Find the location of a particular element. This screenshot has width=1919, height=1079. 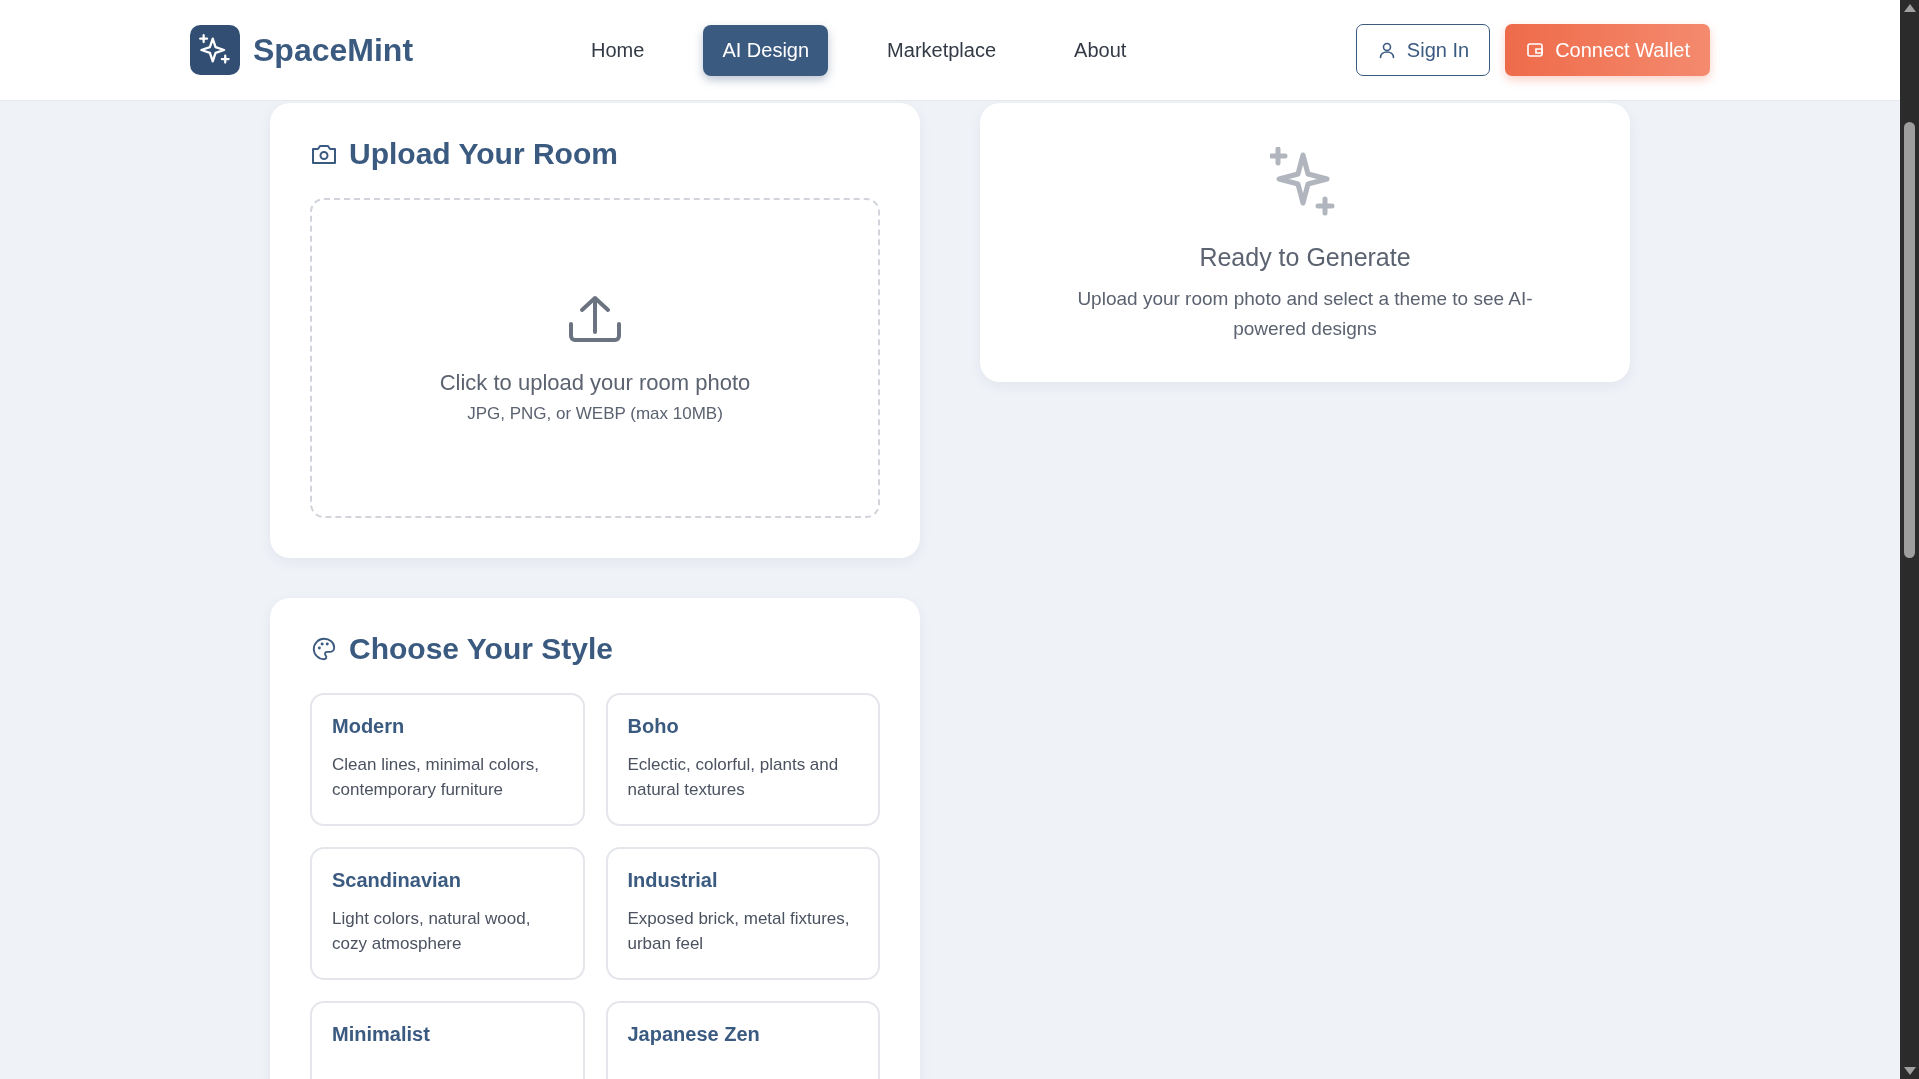

upload-dropzone: Click to upload your room photo JPG, PNG, or WEBP (max 10MB) is located at coordinates (595, 358).